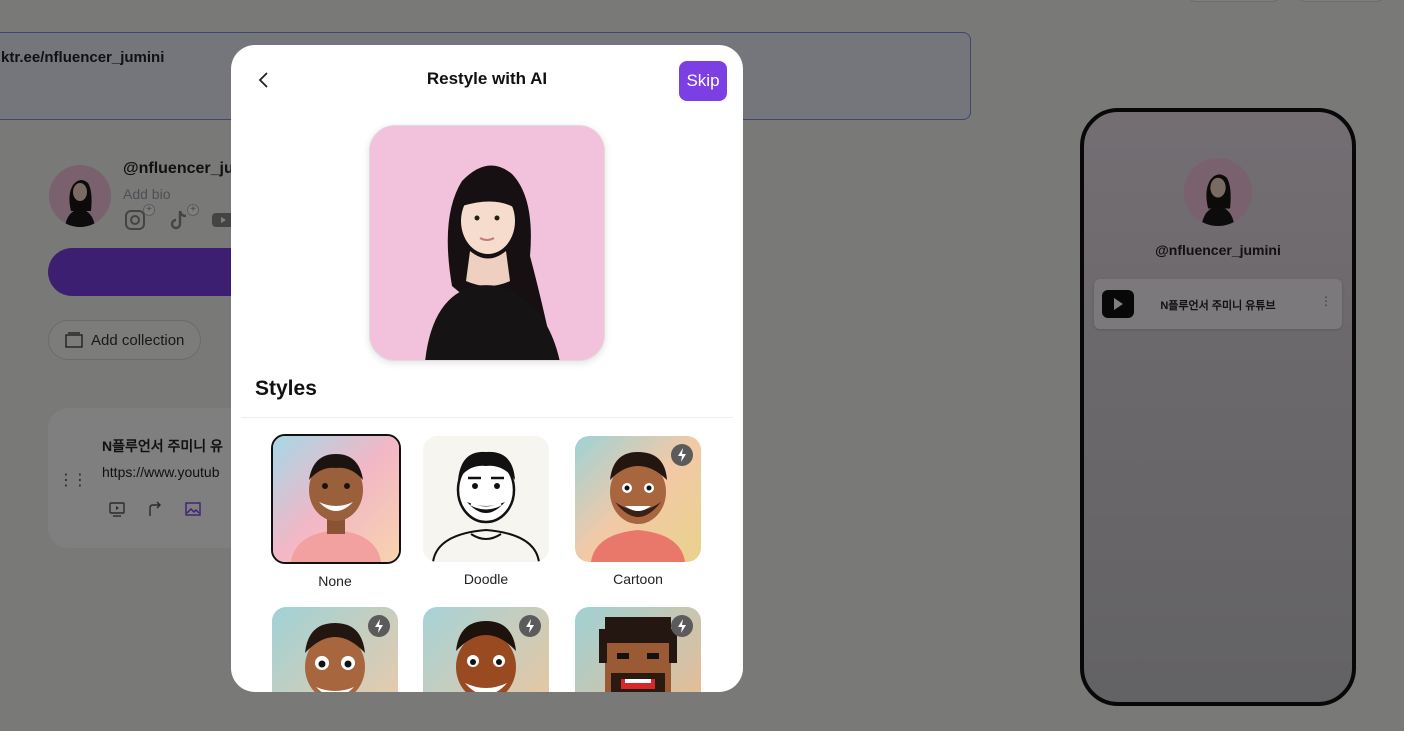 The image size is (1404, 731). Describe the element at coordinates (638, 499) in the screenshot. I see `style-thumb-cartoon` at that location.